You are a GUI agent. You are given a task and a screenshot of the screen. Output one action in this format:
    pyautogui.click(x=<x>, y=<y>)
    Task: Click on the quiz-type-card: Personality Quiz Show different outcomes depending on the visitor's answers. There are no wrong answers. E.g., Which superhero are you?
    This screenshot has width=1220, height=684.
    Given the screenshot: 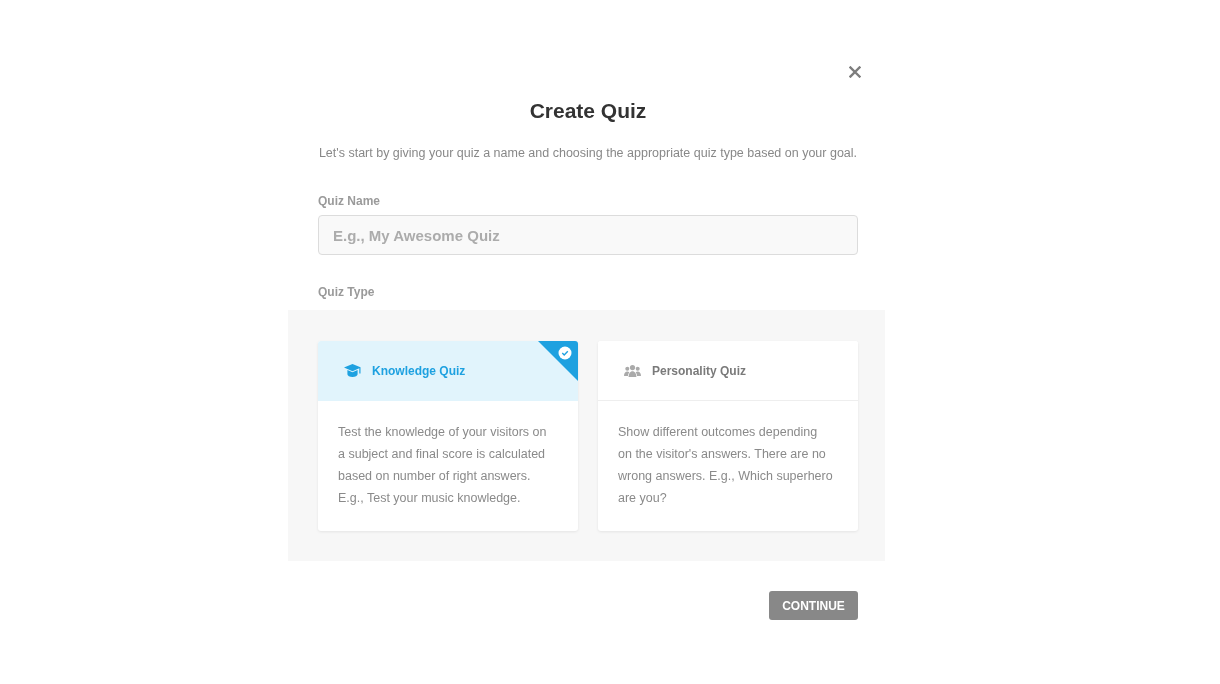 What is the action you would take?
    pyautogui.click(x=728, y=436)
    